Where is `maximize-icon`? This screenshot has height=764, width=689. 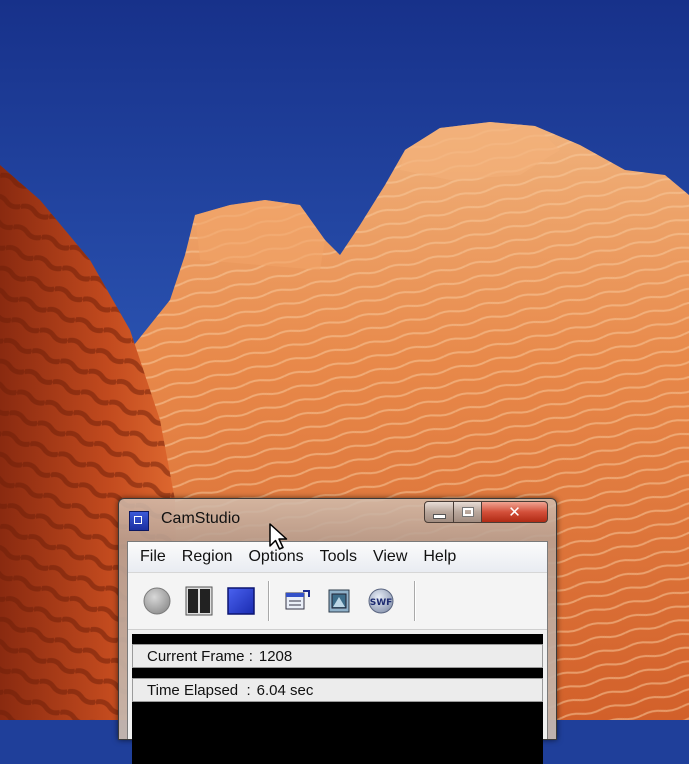
maximize-icon is located at coordinates (467, 512).